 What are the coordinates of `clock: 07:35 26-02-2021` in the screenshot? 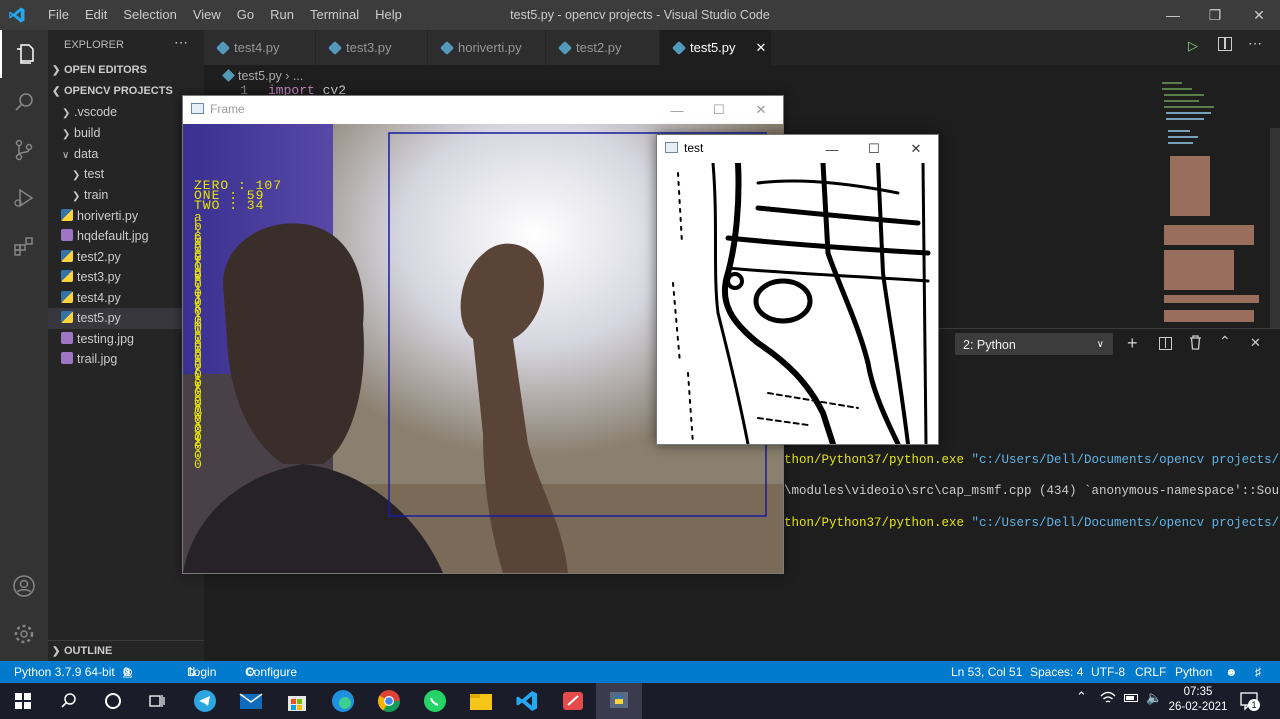 It's located at (1198, 700).